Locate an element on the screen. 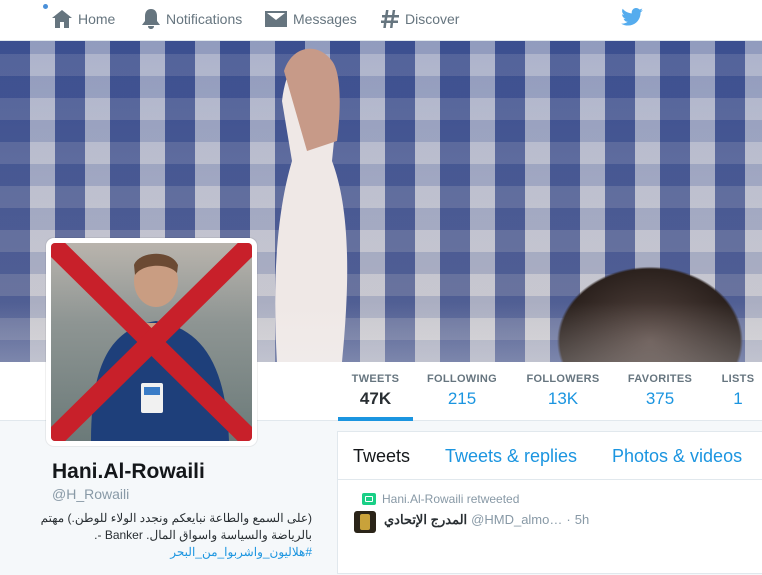 This screenshot has width=762, height=575. hashtag-icon is located at coordinates (390, 19).